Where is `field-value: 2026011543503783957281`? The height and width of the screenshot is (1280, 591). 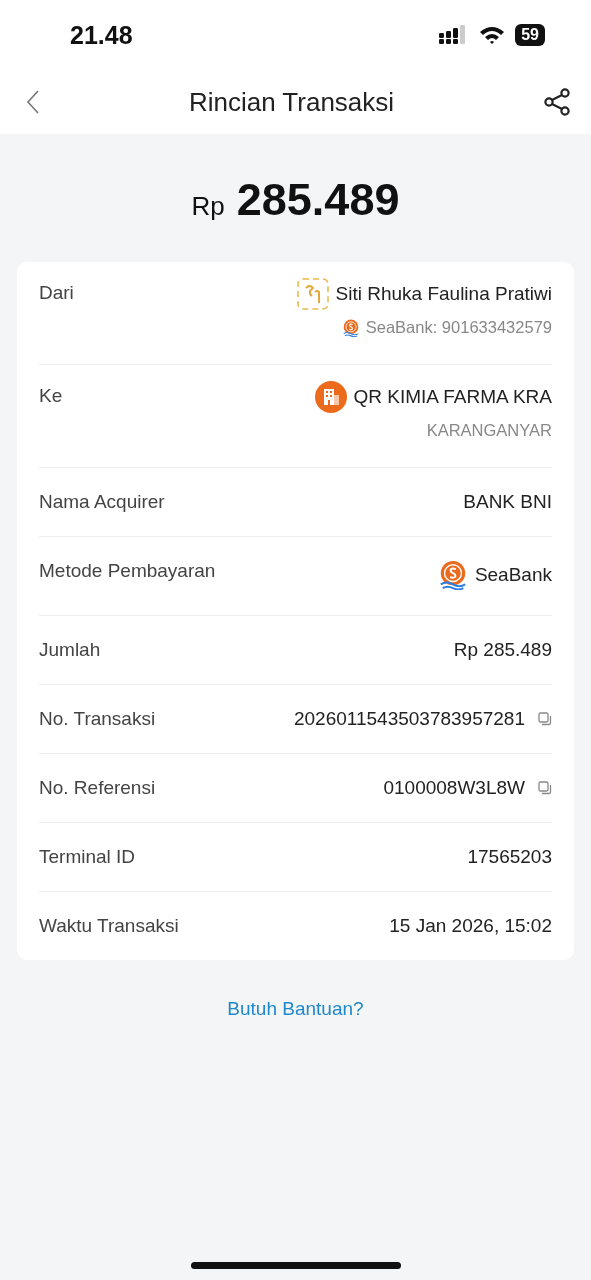
field-value: 2026011543503783957281 is located at coordinates (409, 719).